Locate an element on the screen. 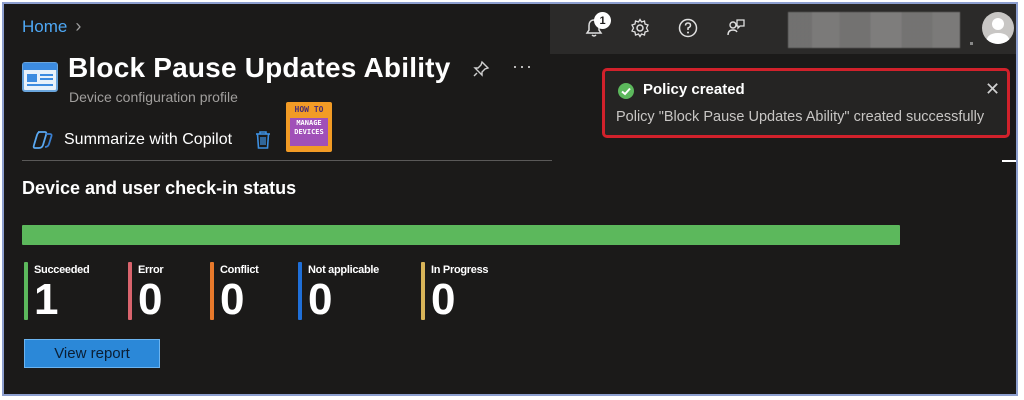 This screenshot has height=400, width=1024. feedback-icon is located at coordinates (736, 27).